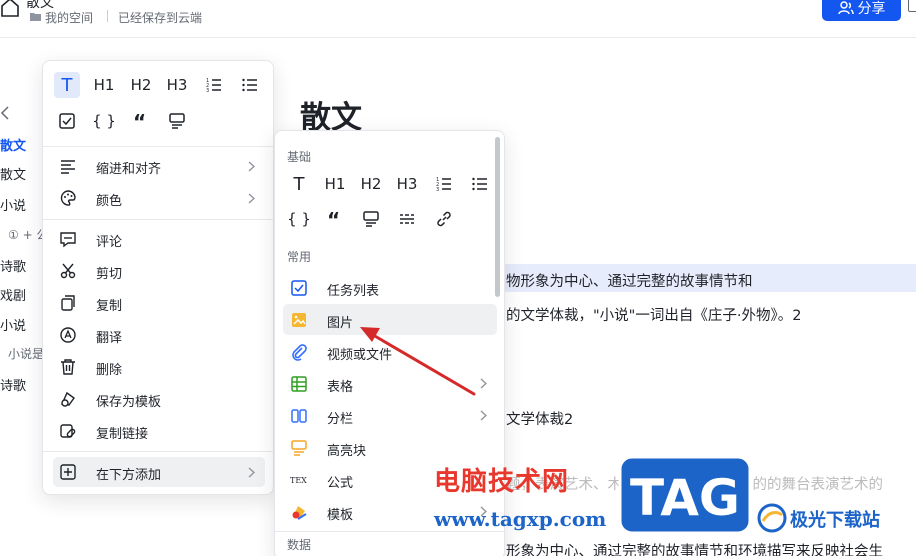 The height and width of the screenshot is (556, 916). What do you see at coordinates (772, 518) in the screenshot?
I see `aurora-logo-icon` at bounding box center [772, 518].